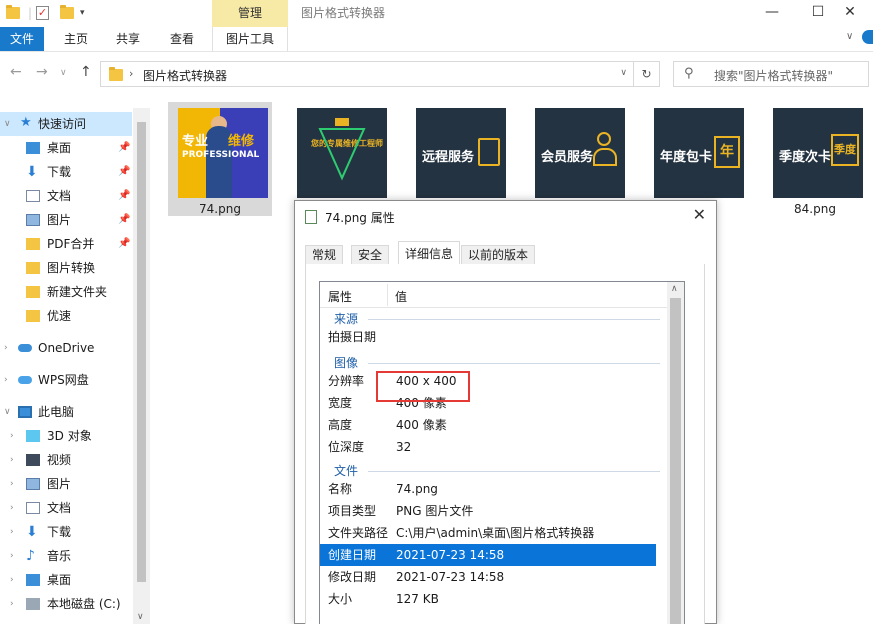 This screenshot has height=624, width=873. I want to click on sidebar-item-yousu: 优速, so click(66, 316).